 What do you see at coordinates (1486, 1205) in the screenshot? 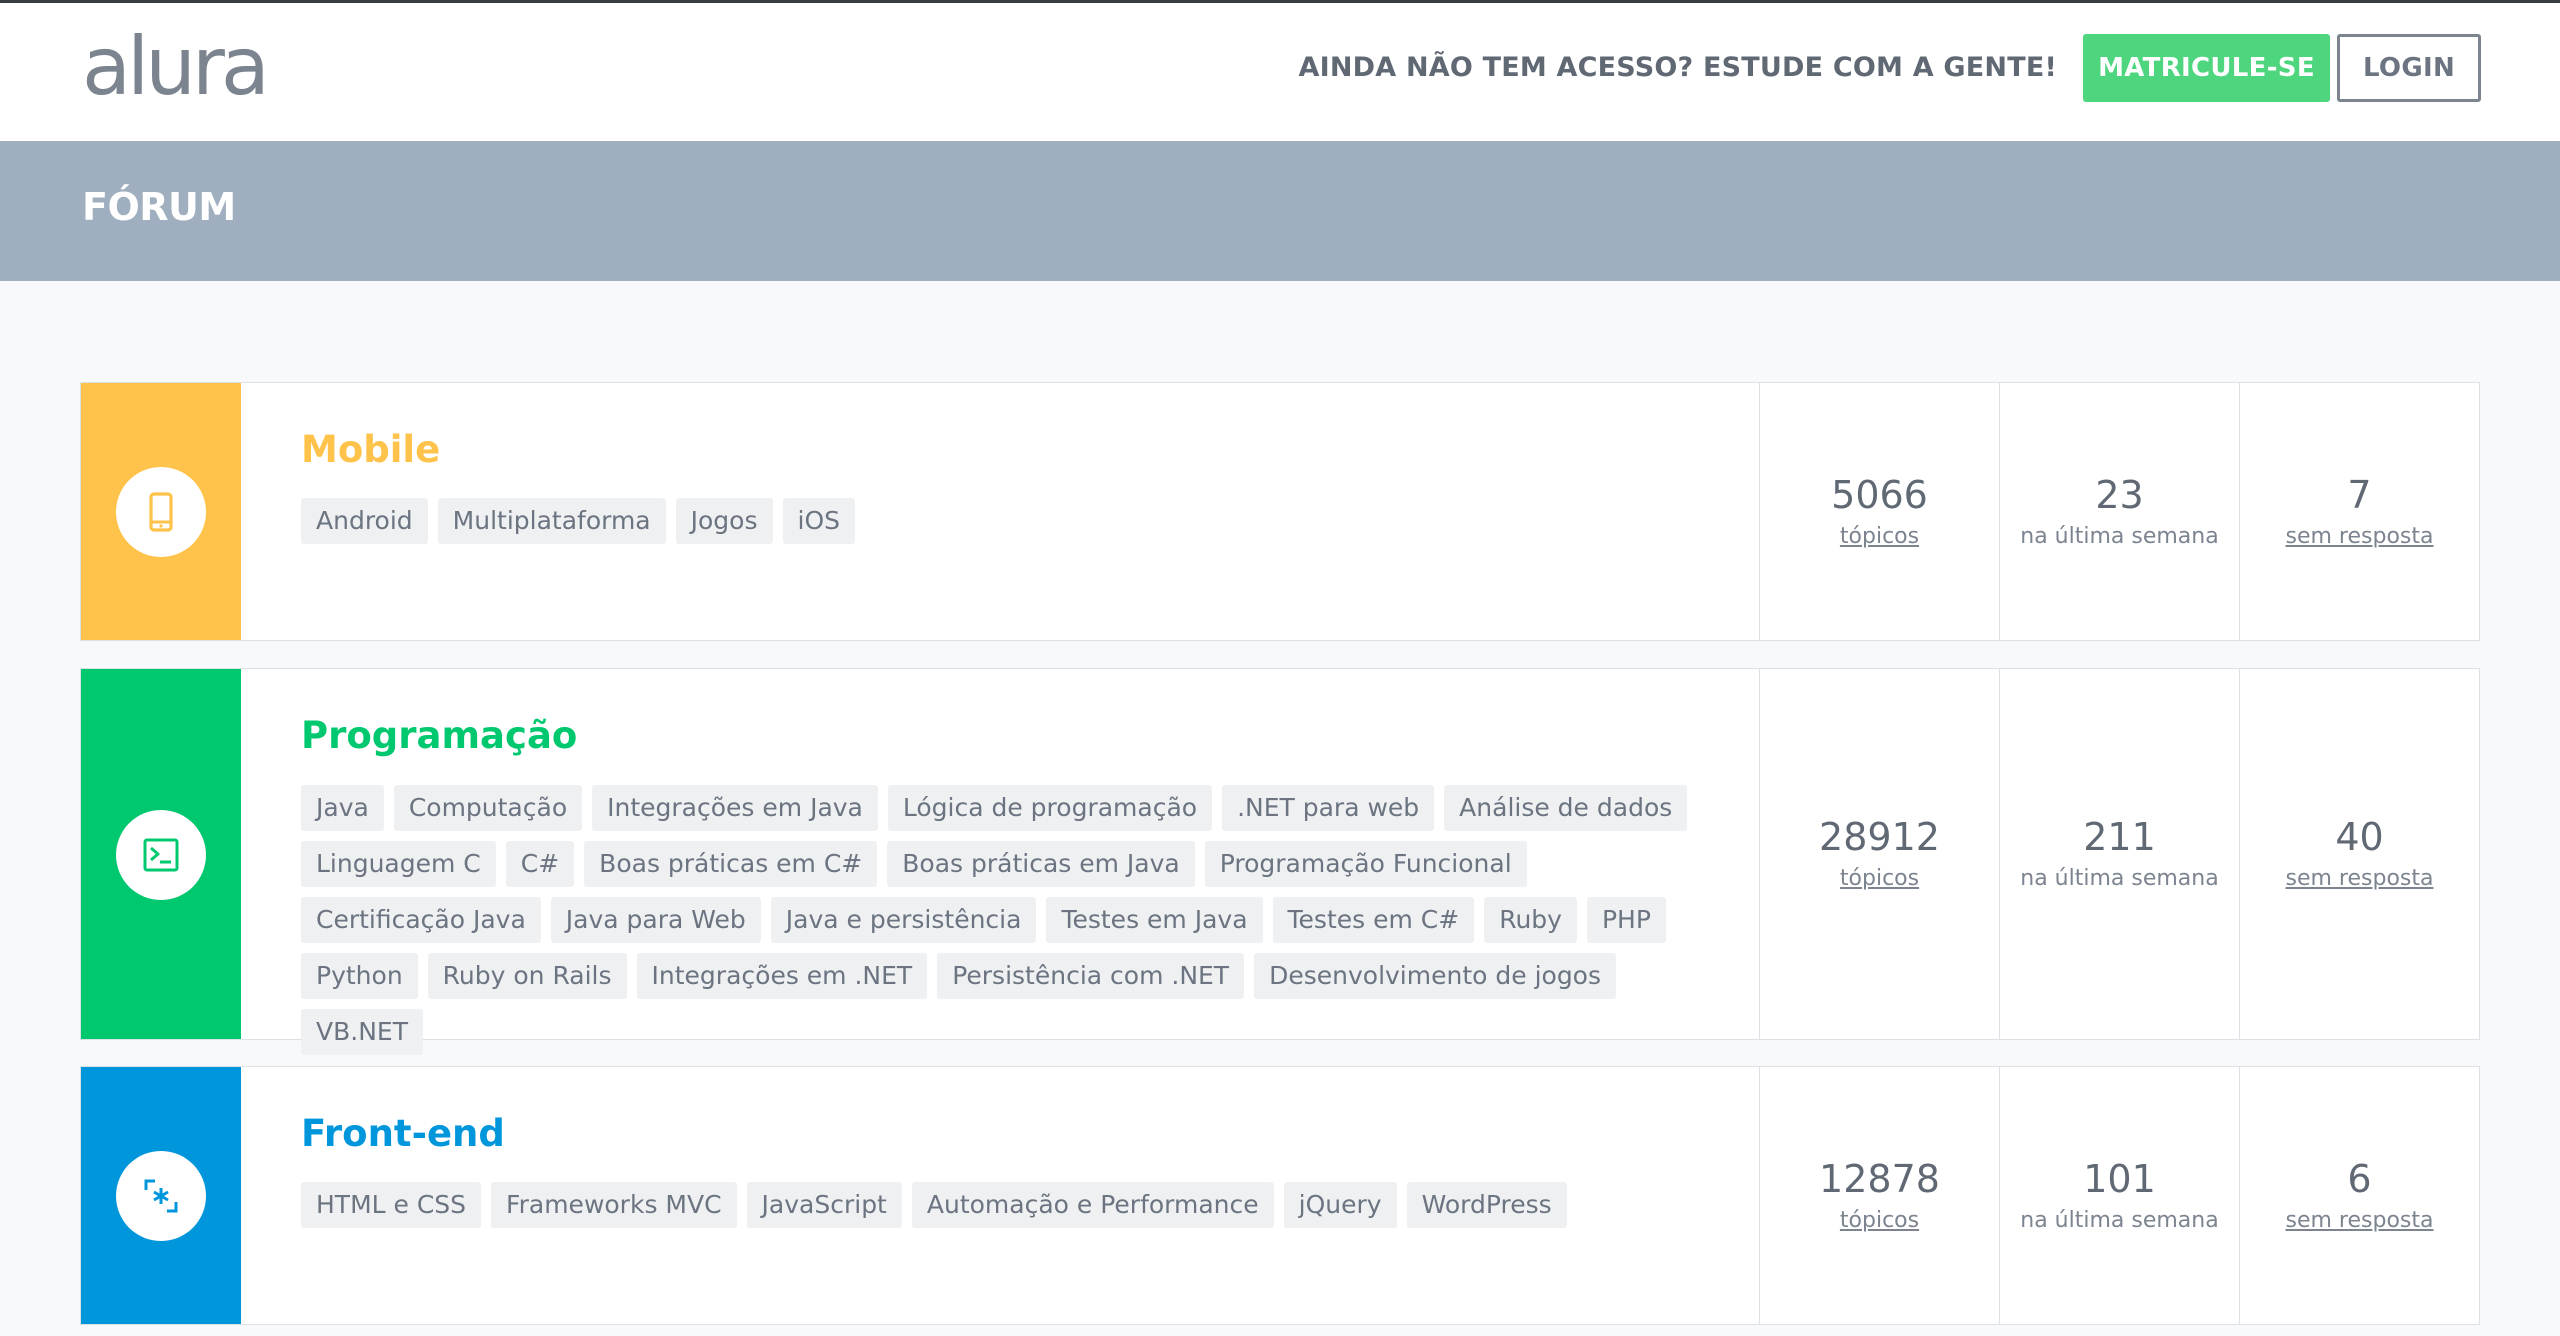
I see `tag: WordPress` at bounding box center [1486, 1205].